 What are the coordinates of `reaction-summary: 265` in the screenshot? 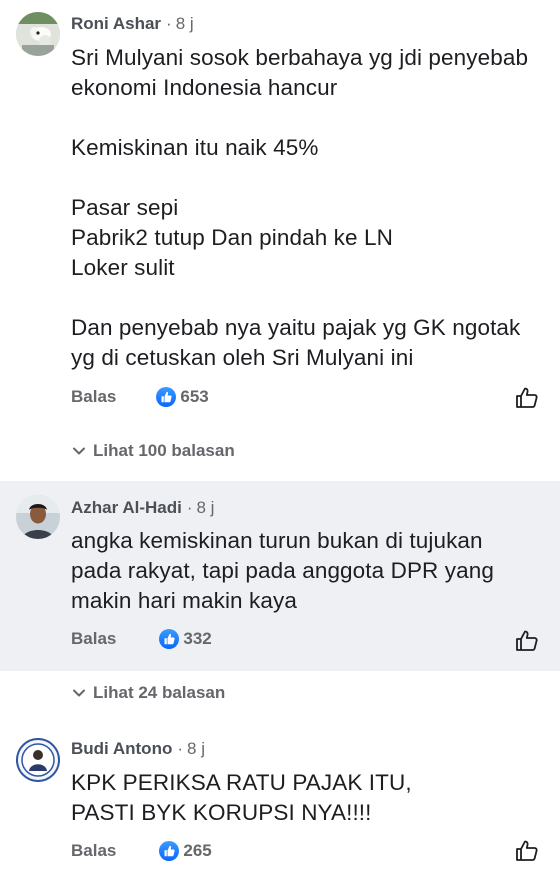 It's located at (185, 851).